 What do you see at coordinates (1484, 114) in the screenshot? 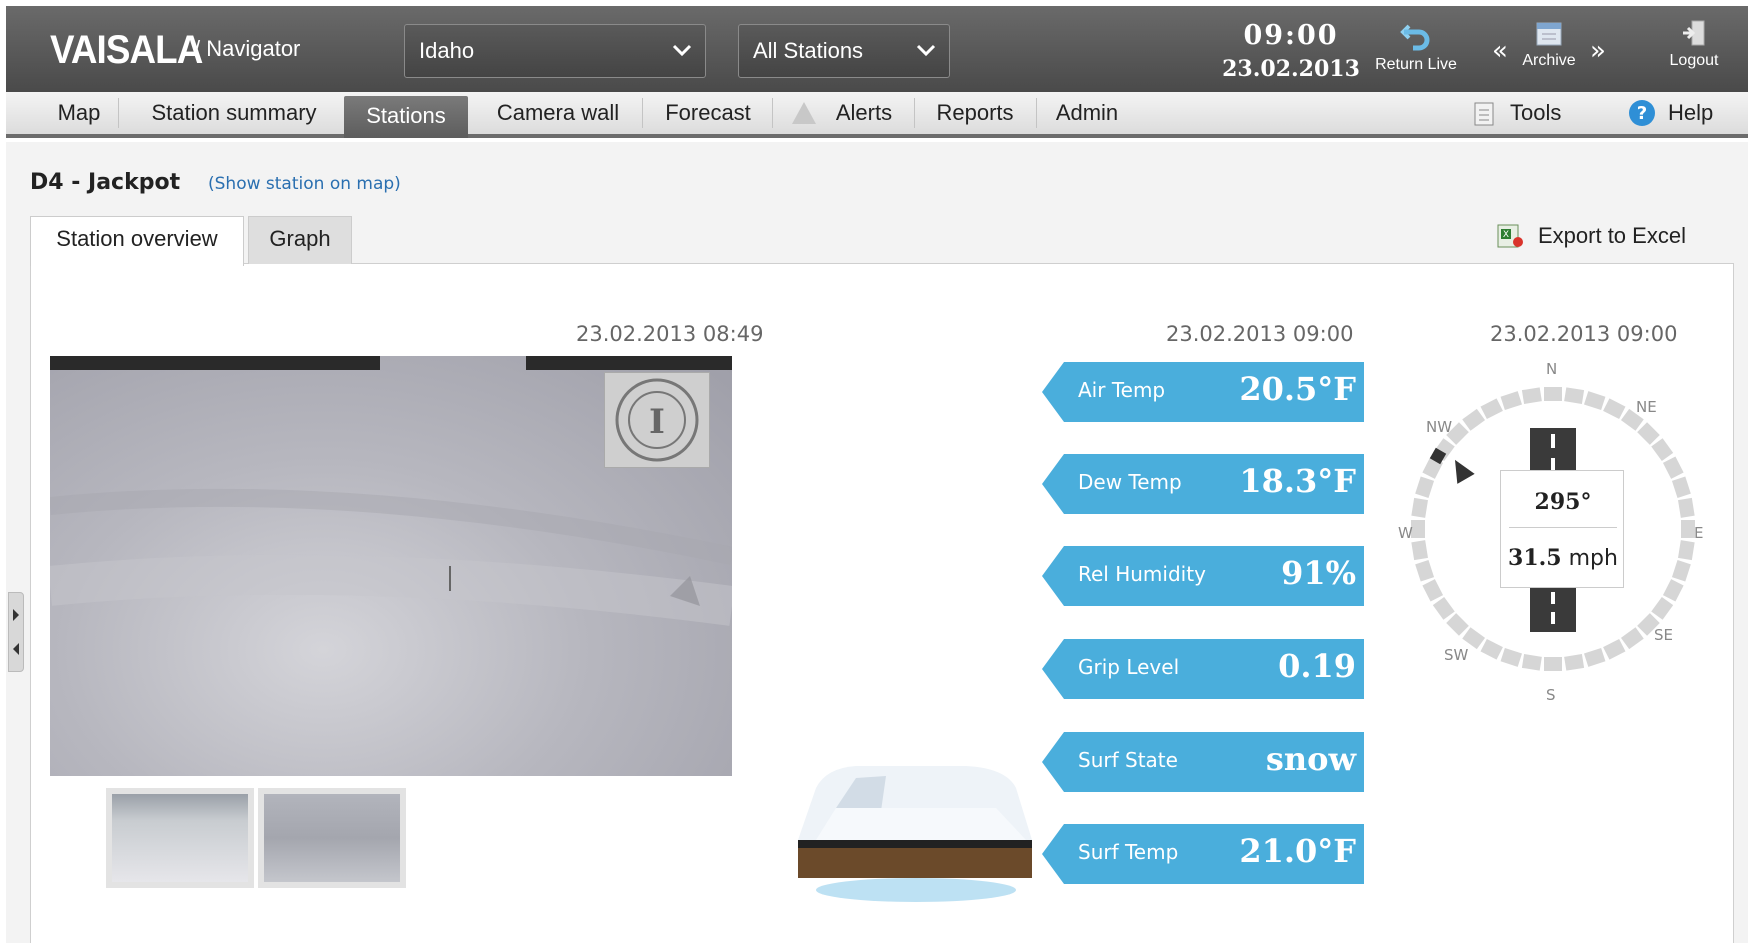
I see `clipboard-icon` at bounding box center [1484, 114].